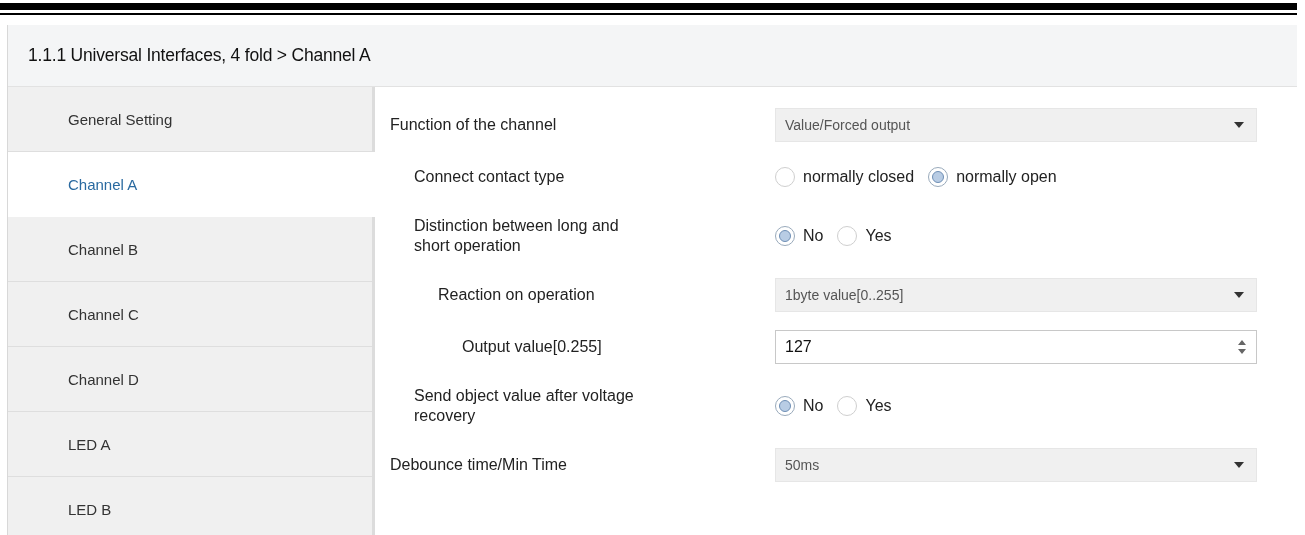  I want to click on dropdown: 50ms, so click(1016, 465).